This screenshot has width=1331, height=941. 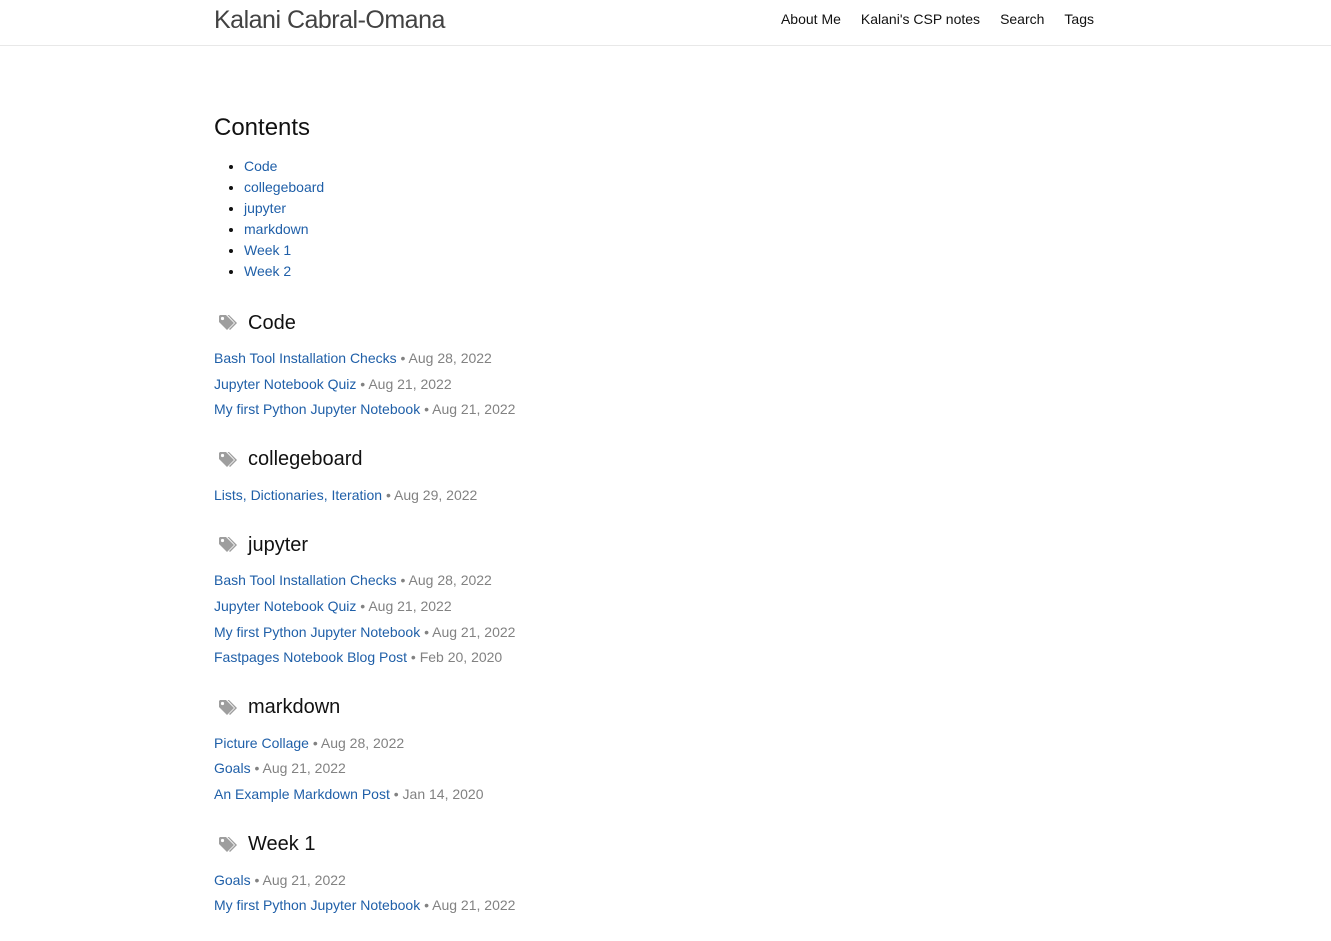 What do you see at coordinates (272, 322) in the screenshot?
I see `tag-name: Code` at bounding box center [272, 322].